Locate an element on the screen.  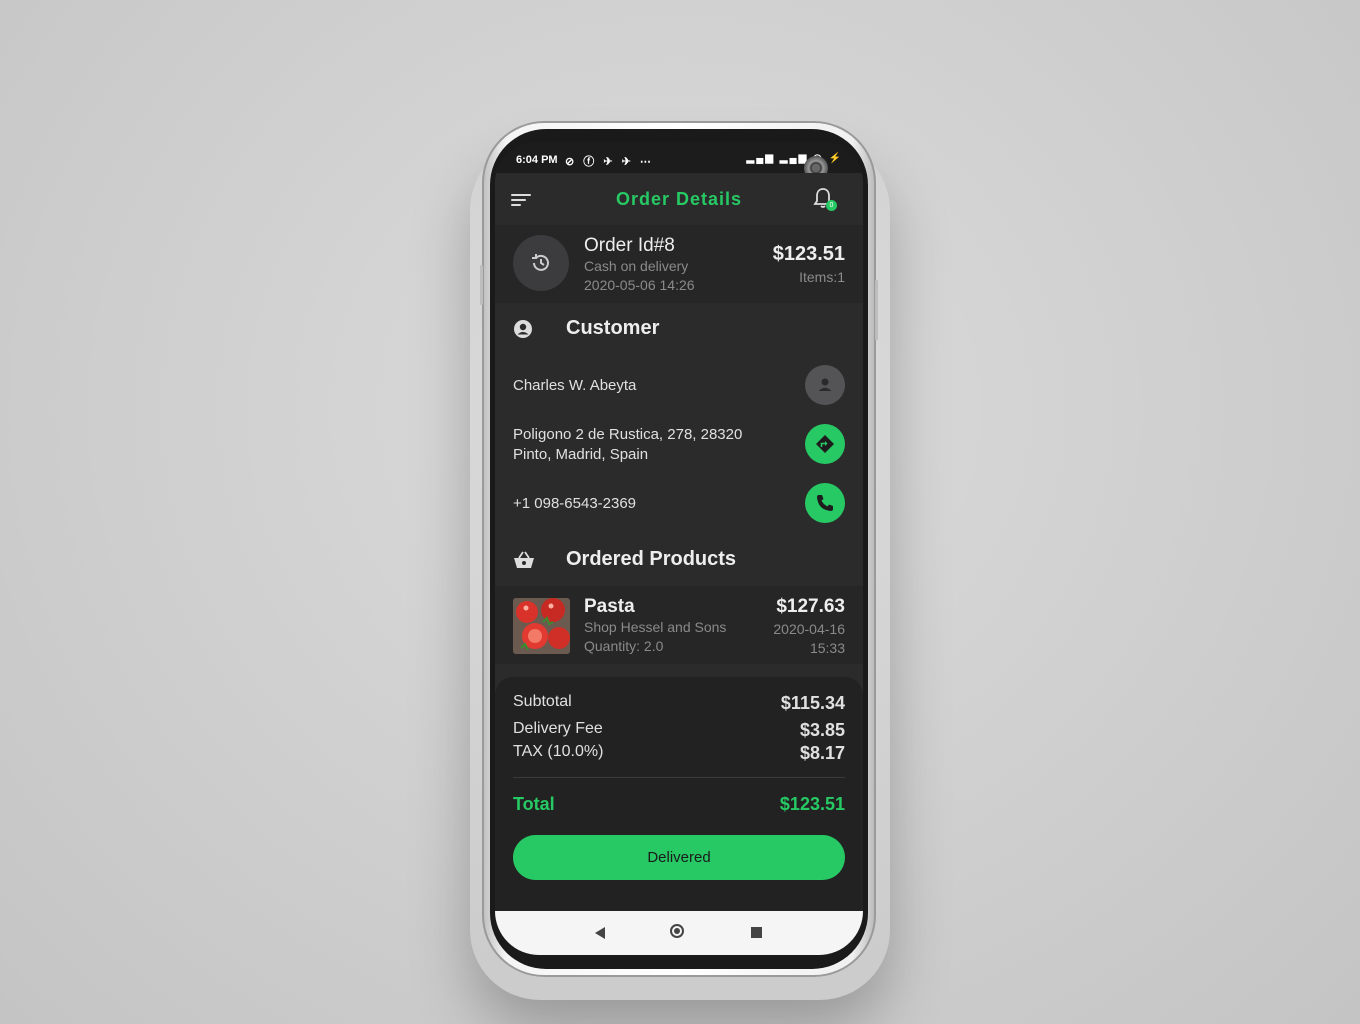
tax-label: TAX (10.0%) is located at coordinates (558, 751).